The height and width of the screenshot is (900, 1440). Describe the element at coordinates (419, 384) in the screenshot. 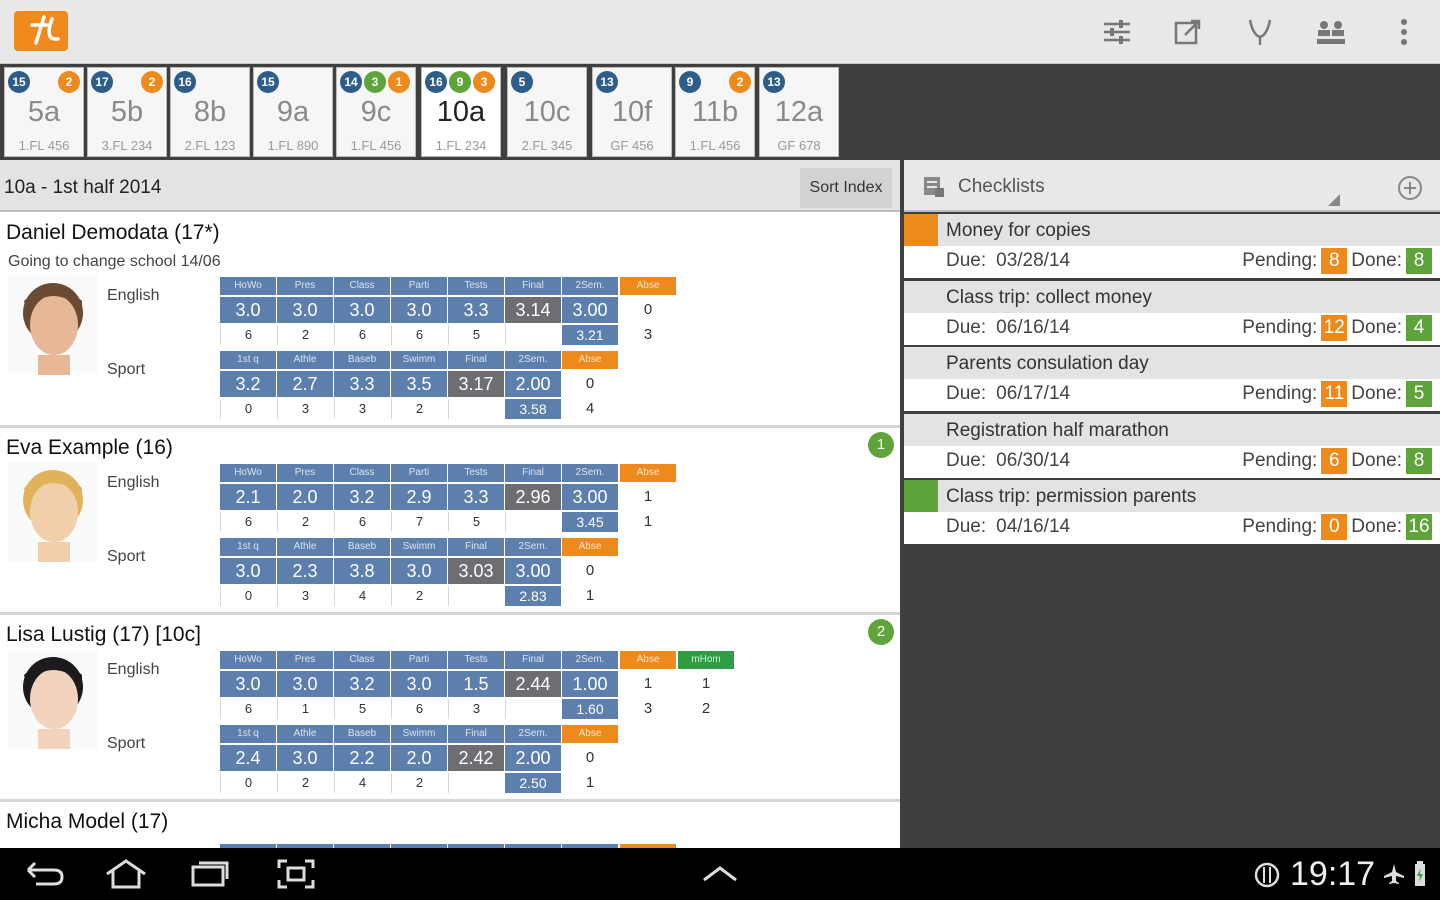

I see `grade-value-cell: 3.5` at that location.